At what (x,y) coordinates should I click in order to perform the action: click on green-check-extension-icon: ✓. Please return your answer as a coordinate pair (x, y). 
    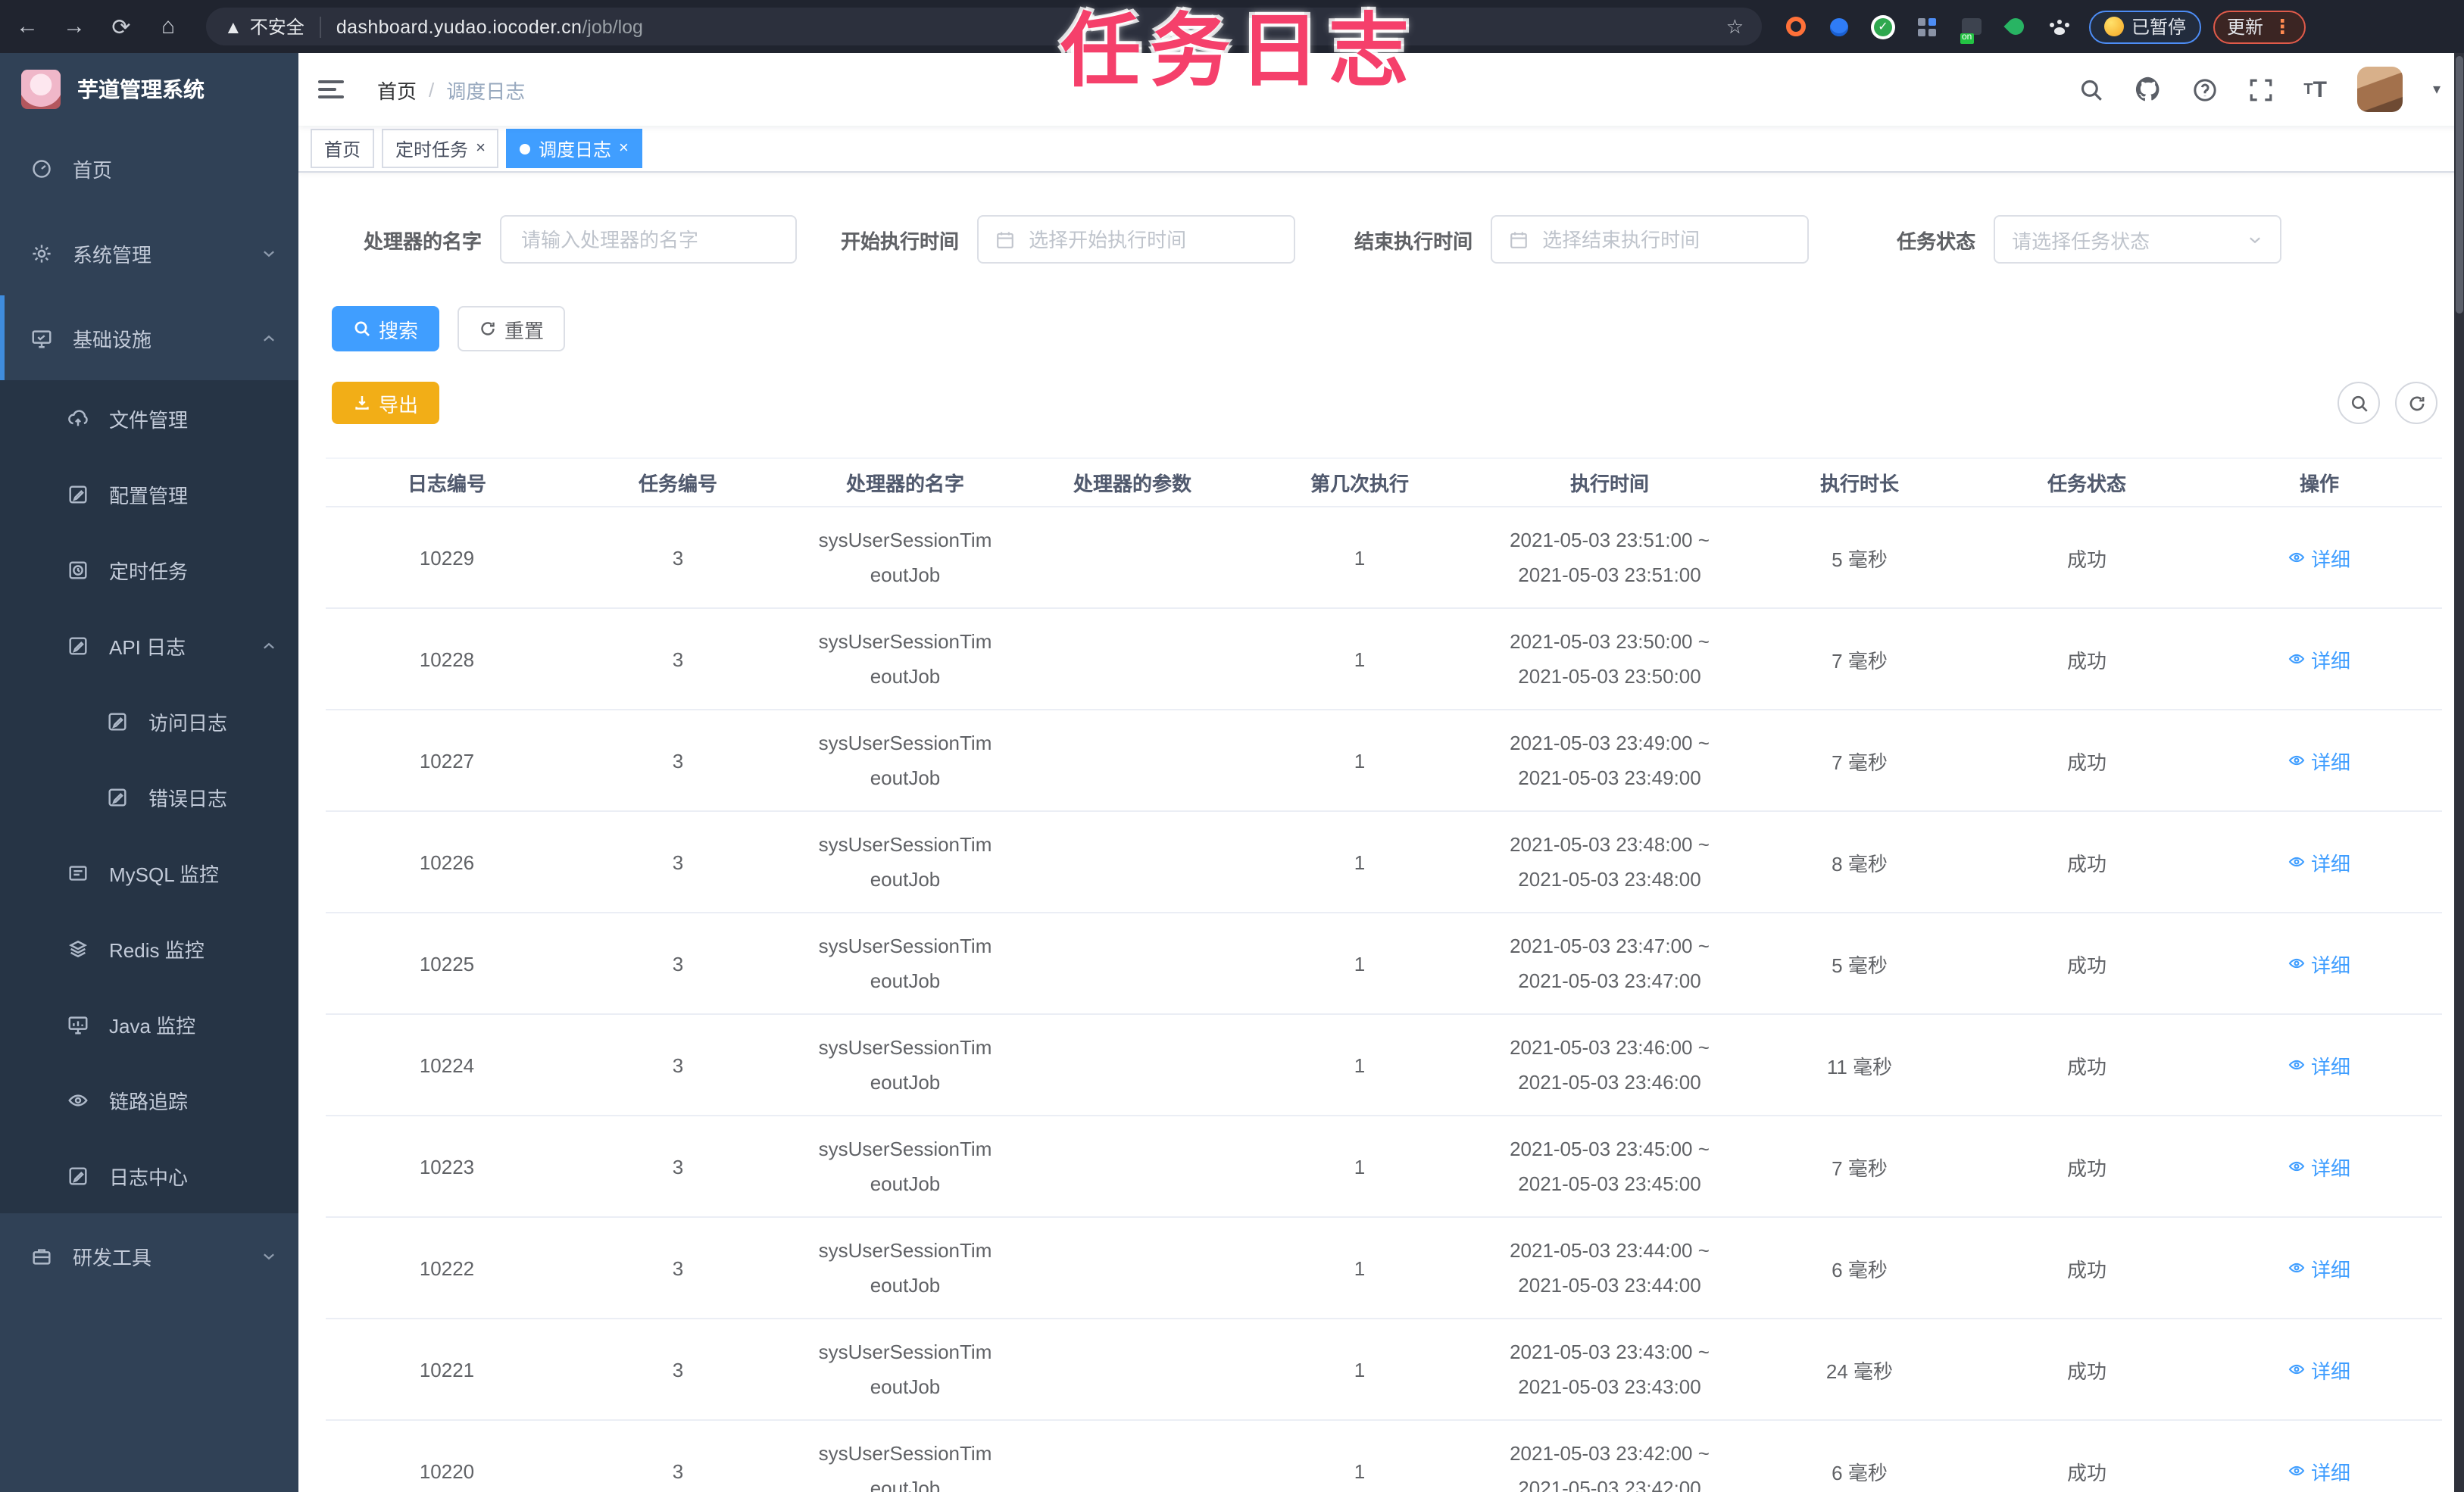
    Looking at the image, I should click on (1883, 27).